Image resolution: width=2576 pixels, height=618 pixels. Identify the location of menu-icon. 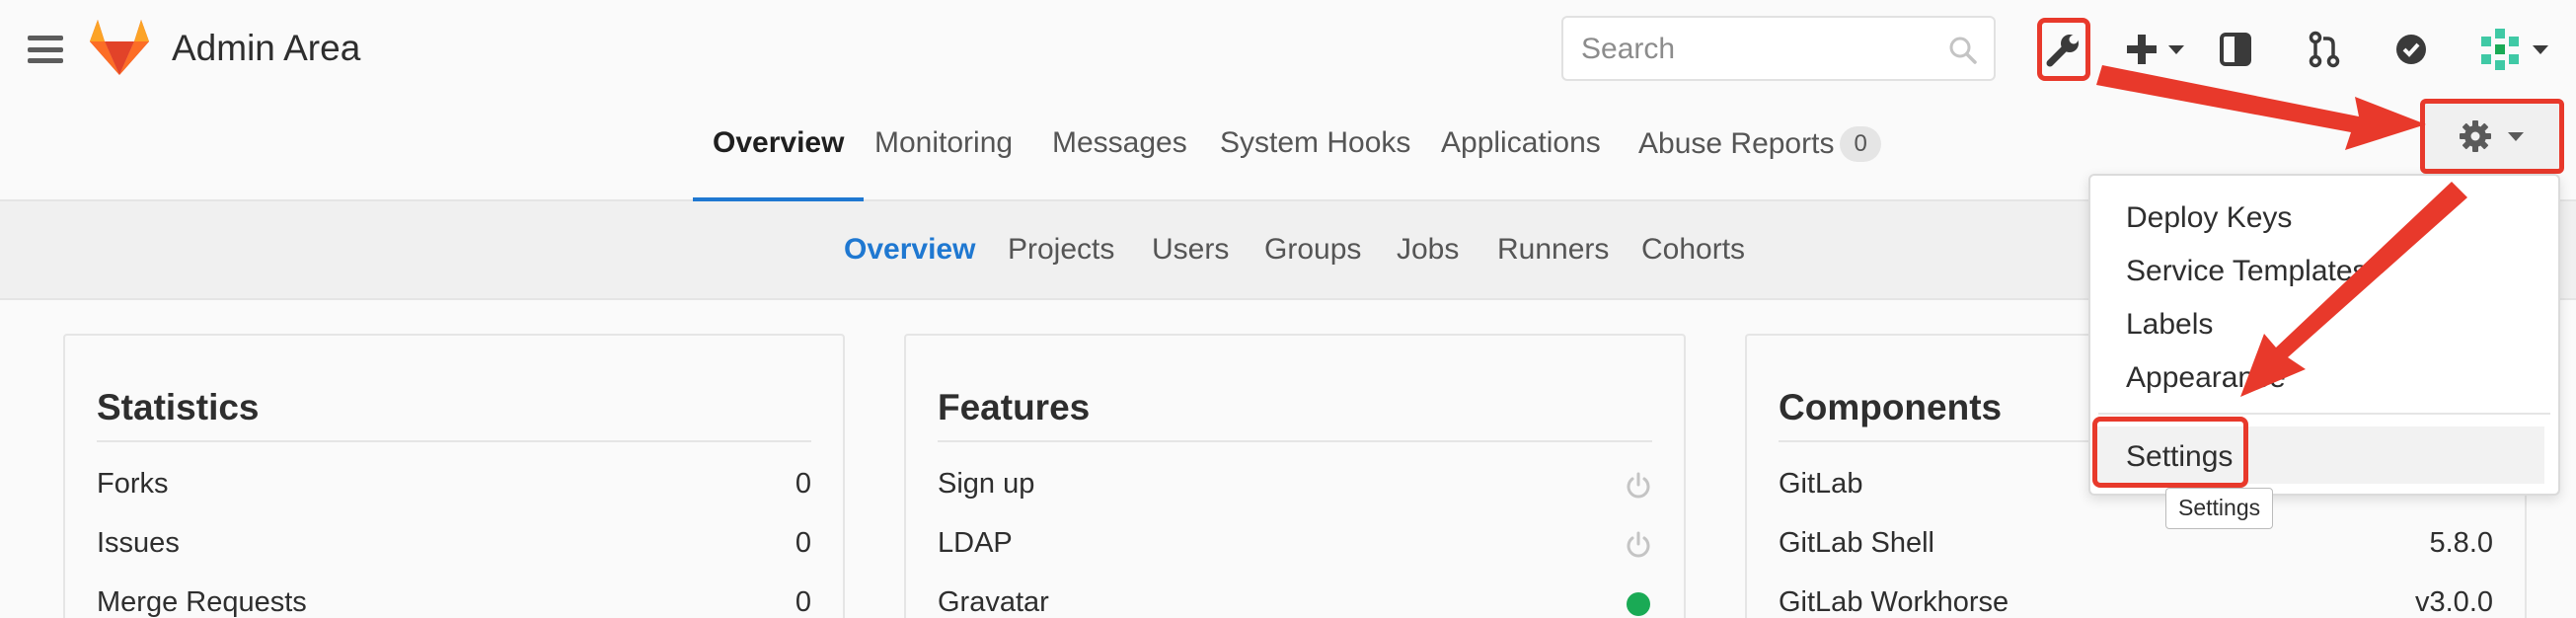
(45, 49).